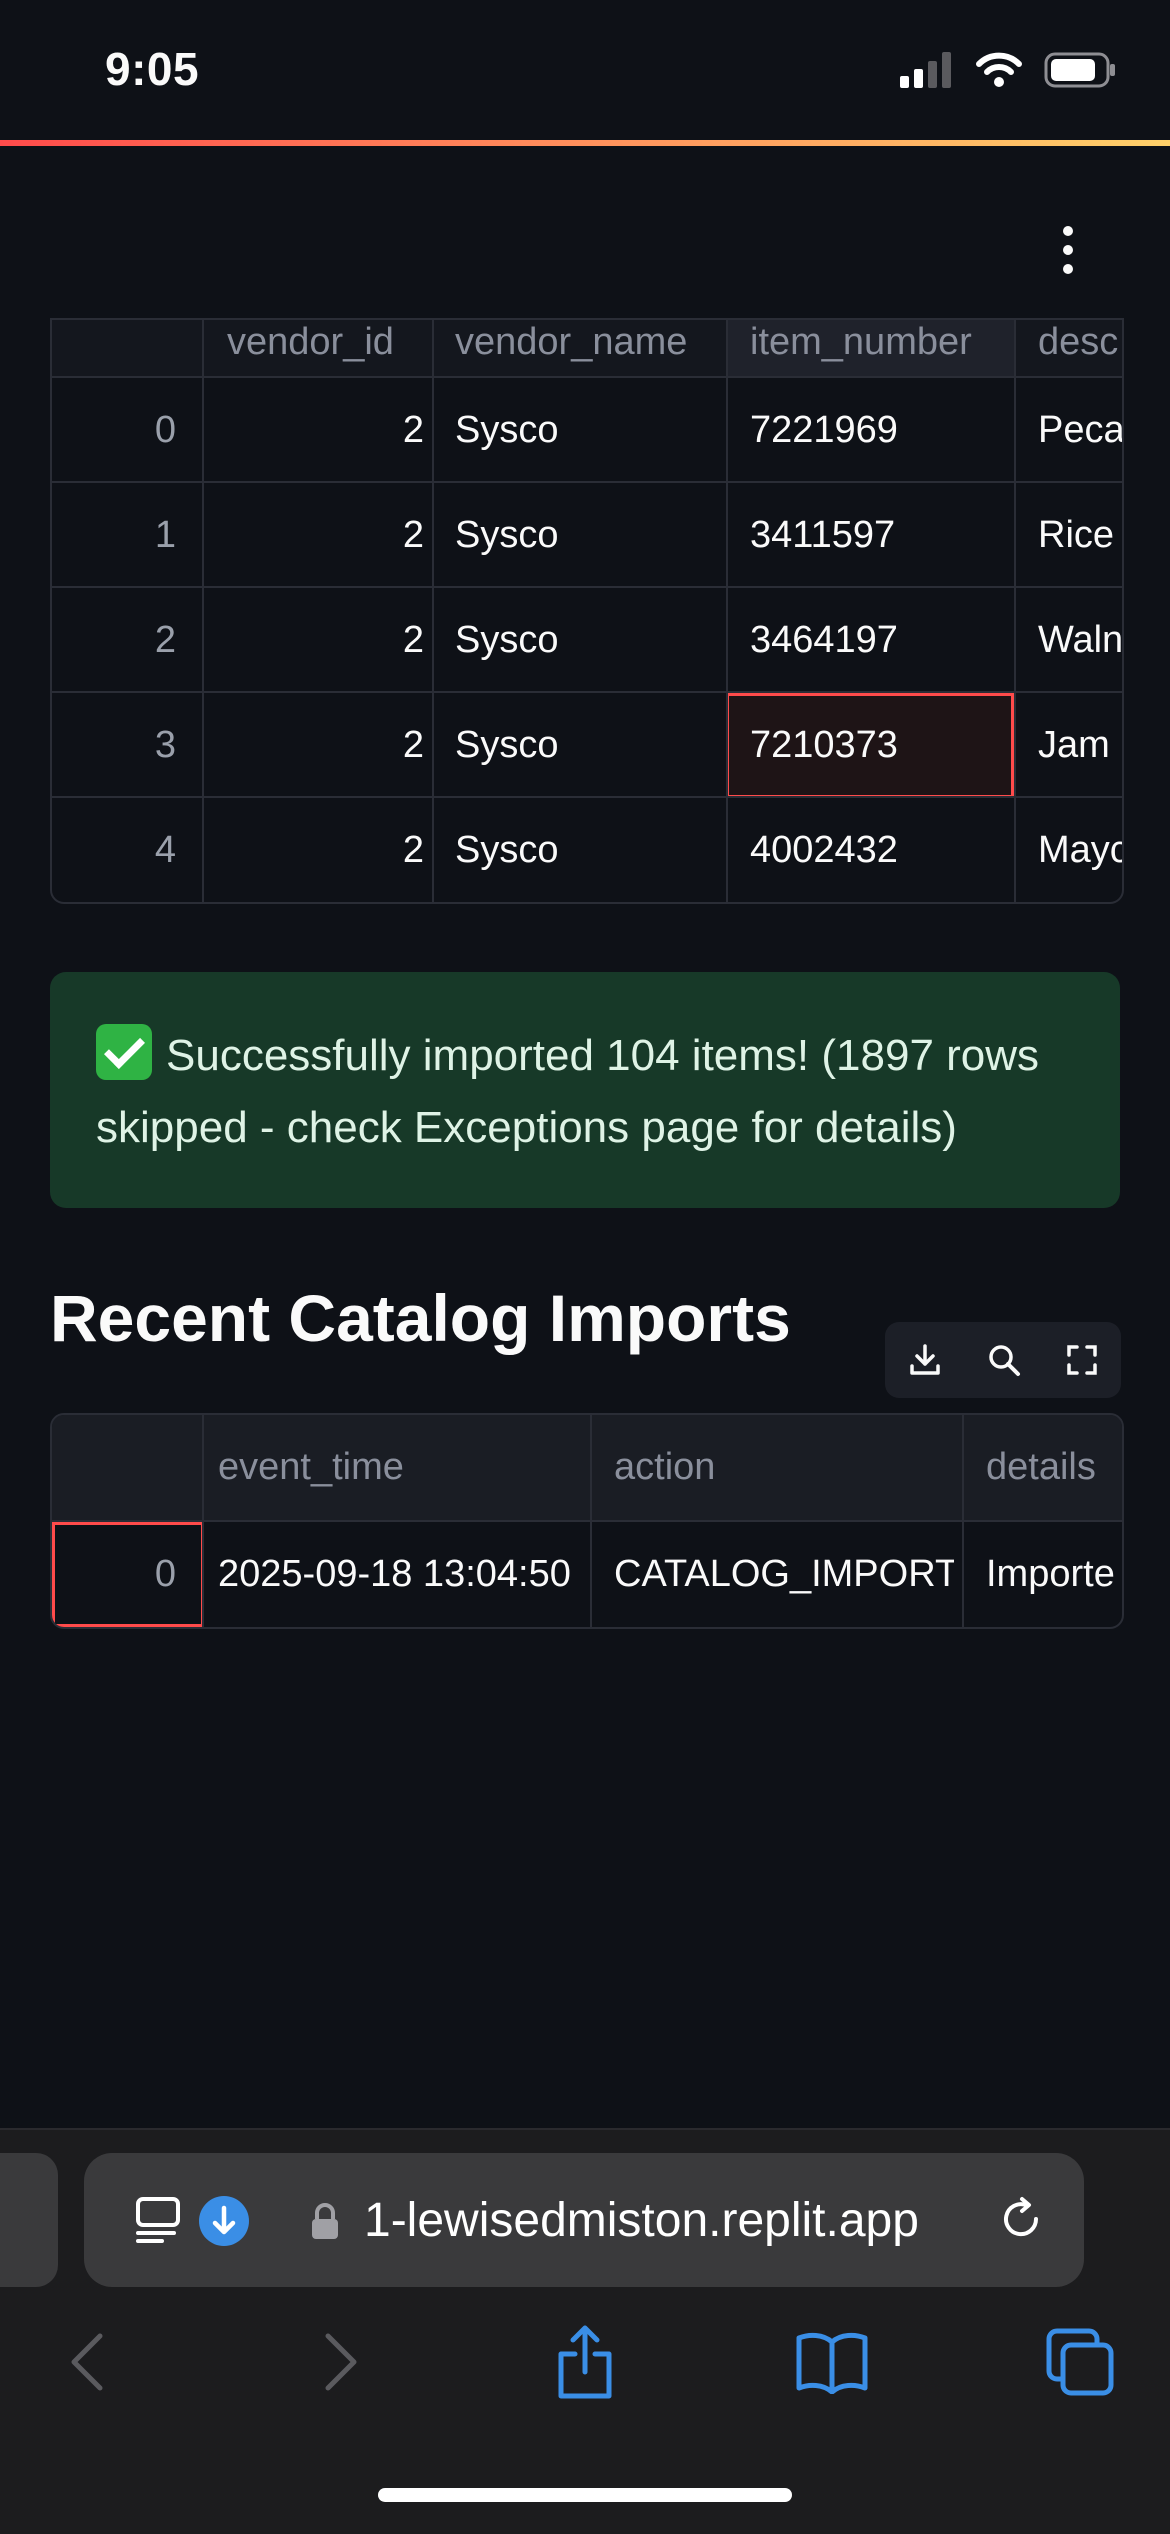 Image resolution: width=1170 pixels, height=2534 pixels. What do you see at coordinates (832, 2362) in the screenshot?
I see `bookmarks-icon` at bounding box center [832, 2362].